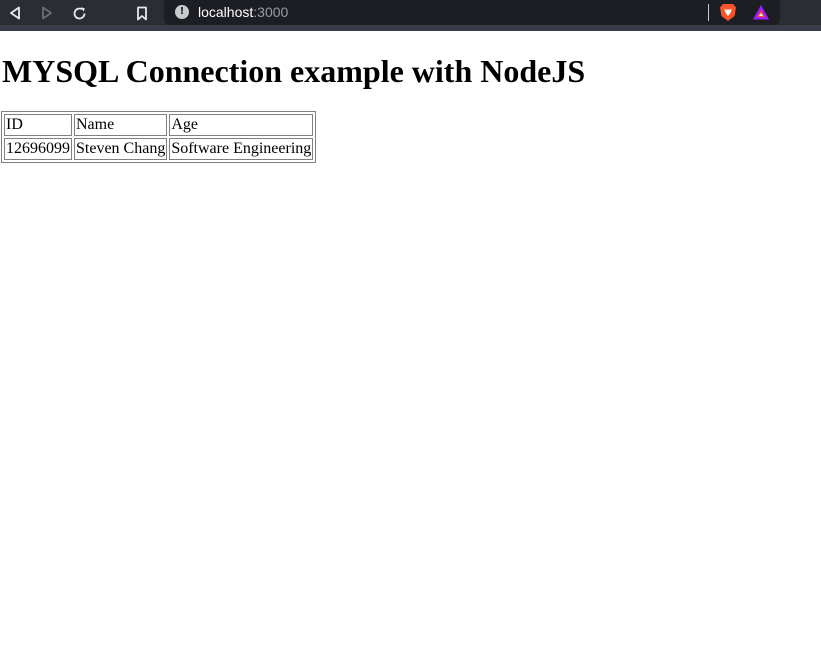 Image resolution: width=821 pixels, height=657 pixels. I want to click on table-cell: 12696099, so click(38, 149).